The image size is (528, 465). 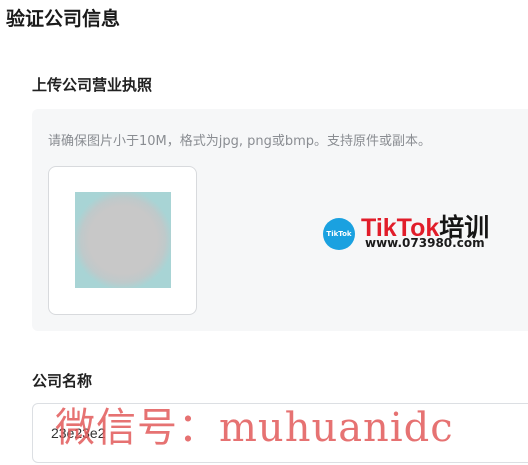 I want to click on company-name-input, so click(x=280, y=433).